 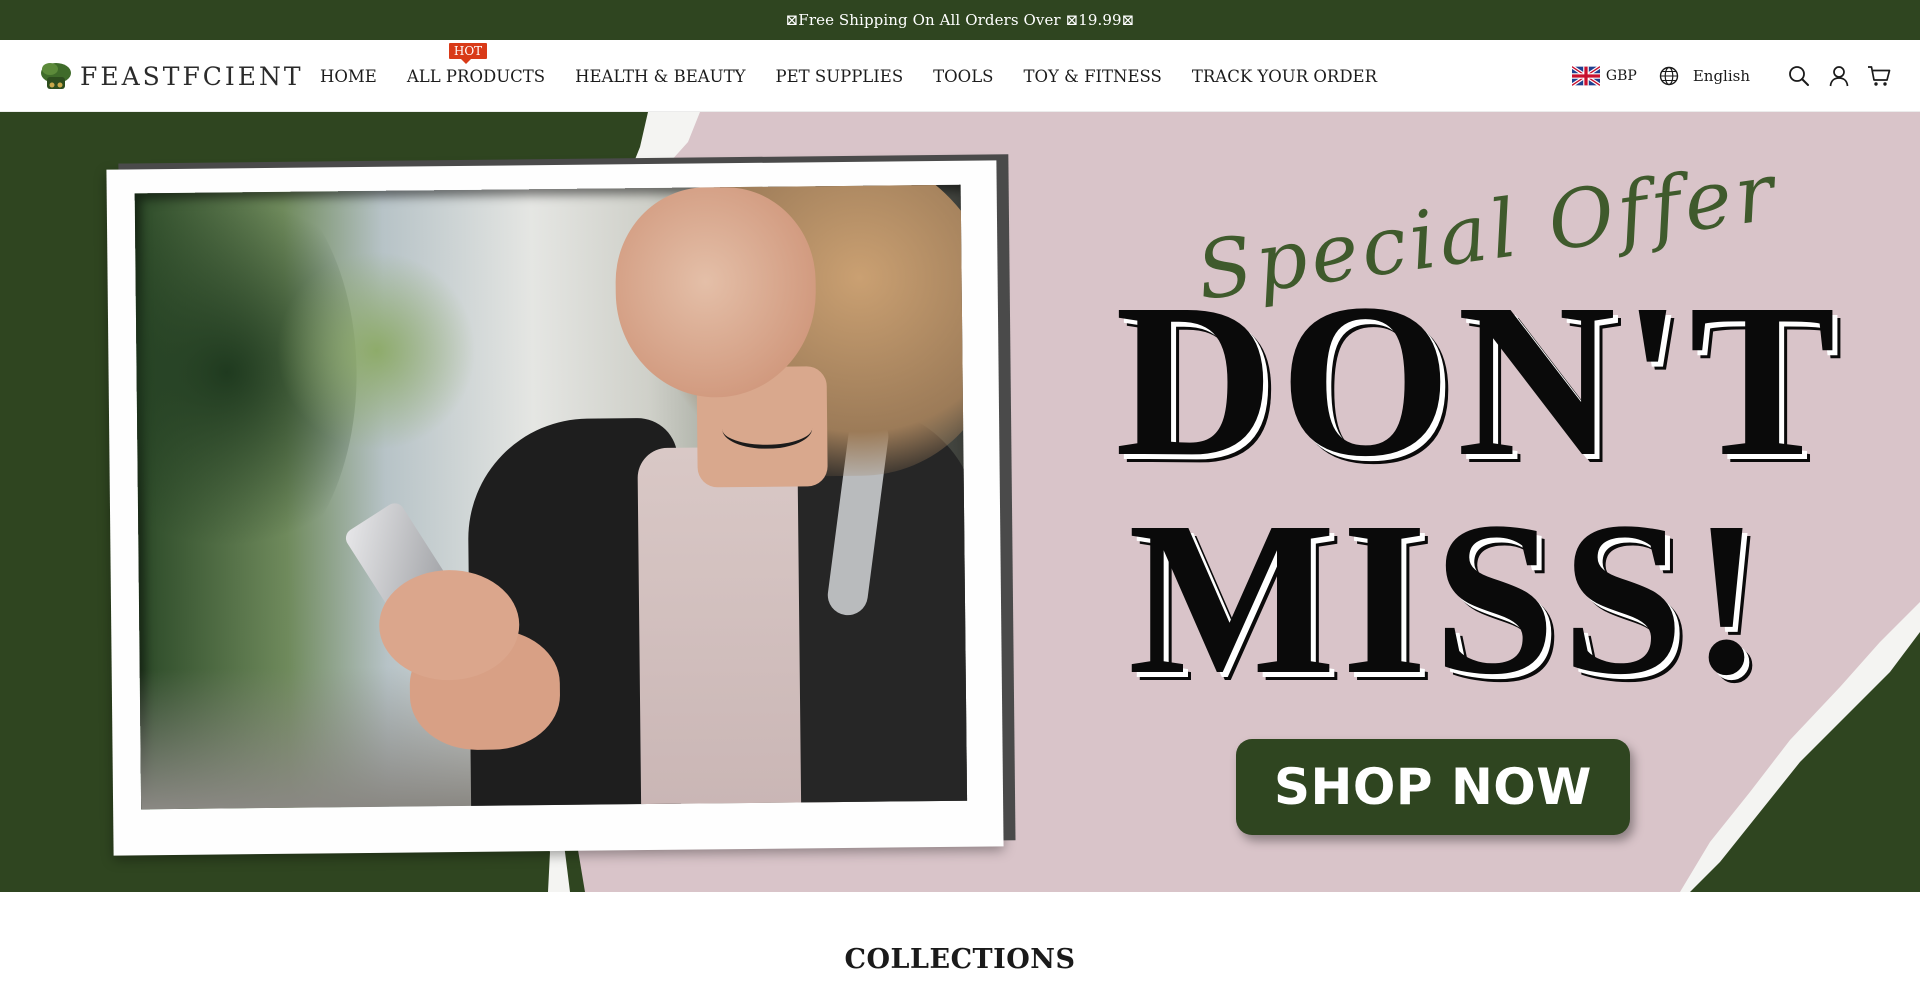 I want to click on nav-all-products: HOT ALL PRODUCTS, so click(x=476, y=64).